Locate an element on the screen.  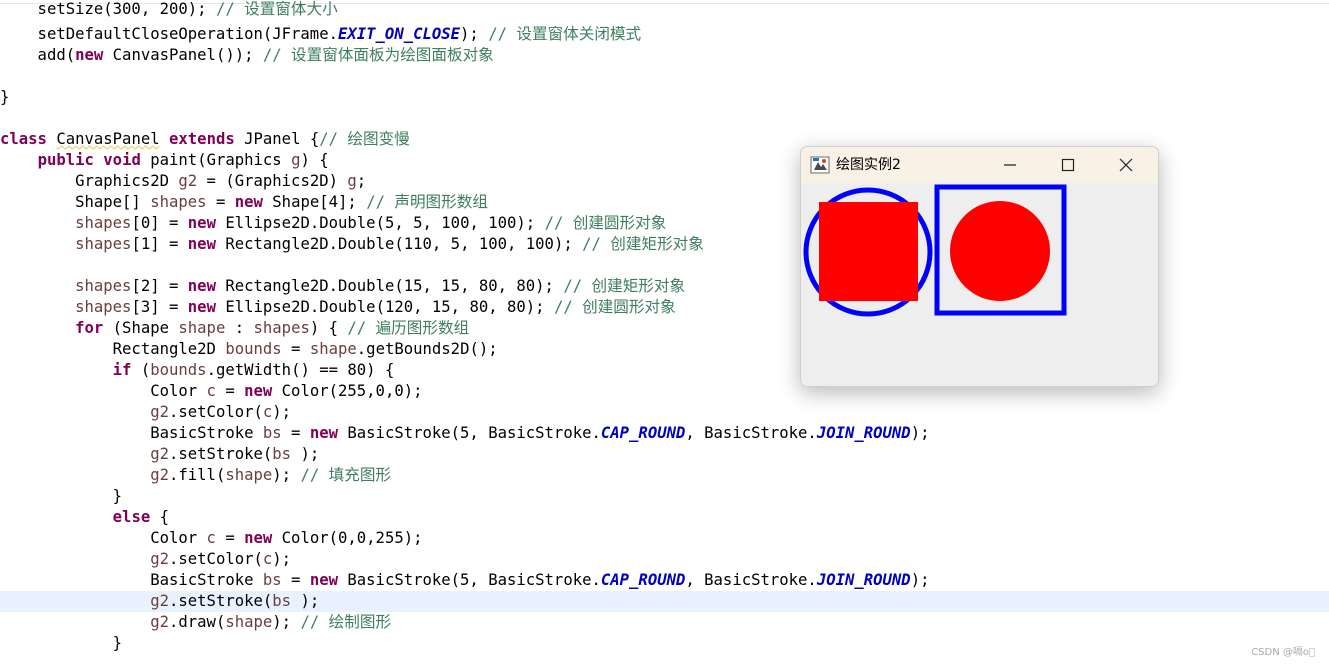
code-token: add( is located at coordinates (38, 55).